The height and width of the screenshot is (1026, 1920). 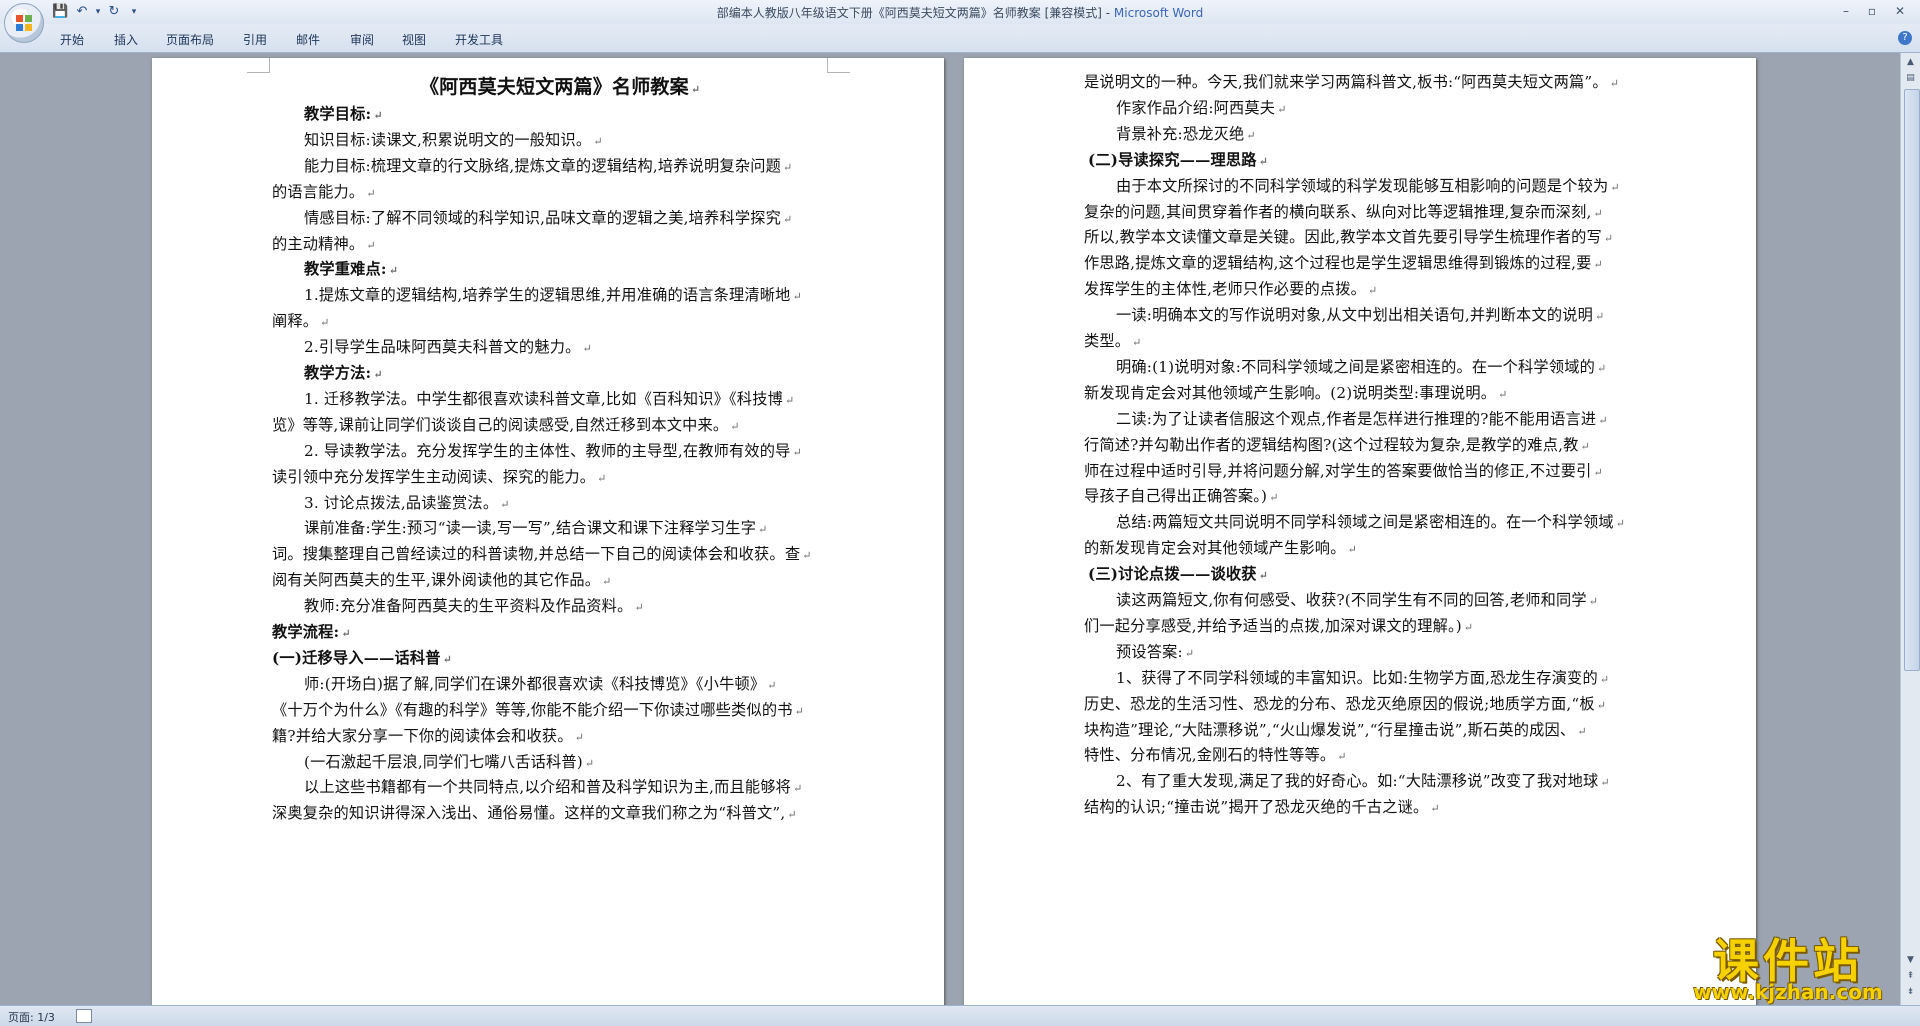 What do you see at coordinates (1343, 262) in the screenshot?
I see `paragraph-line: 作思路,提炼文章的逻辑结构,这个过程也是学生逻辑思维得到锻炼的过程,要 ↵` at bounding box center [1343, 262].